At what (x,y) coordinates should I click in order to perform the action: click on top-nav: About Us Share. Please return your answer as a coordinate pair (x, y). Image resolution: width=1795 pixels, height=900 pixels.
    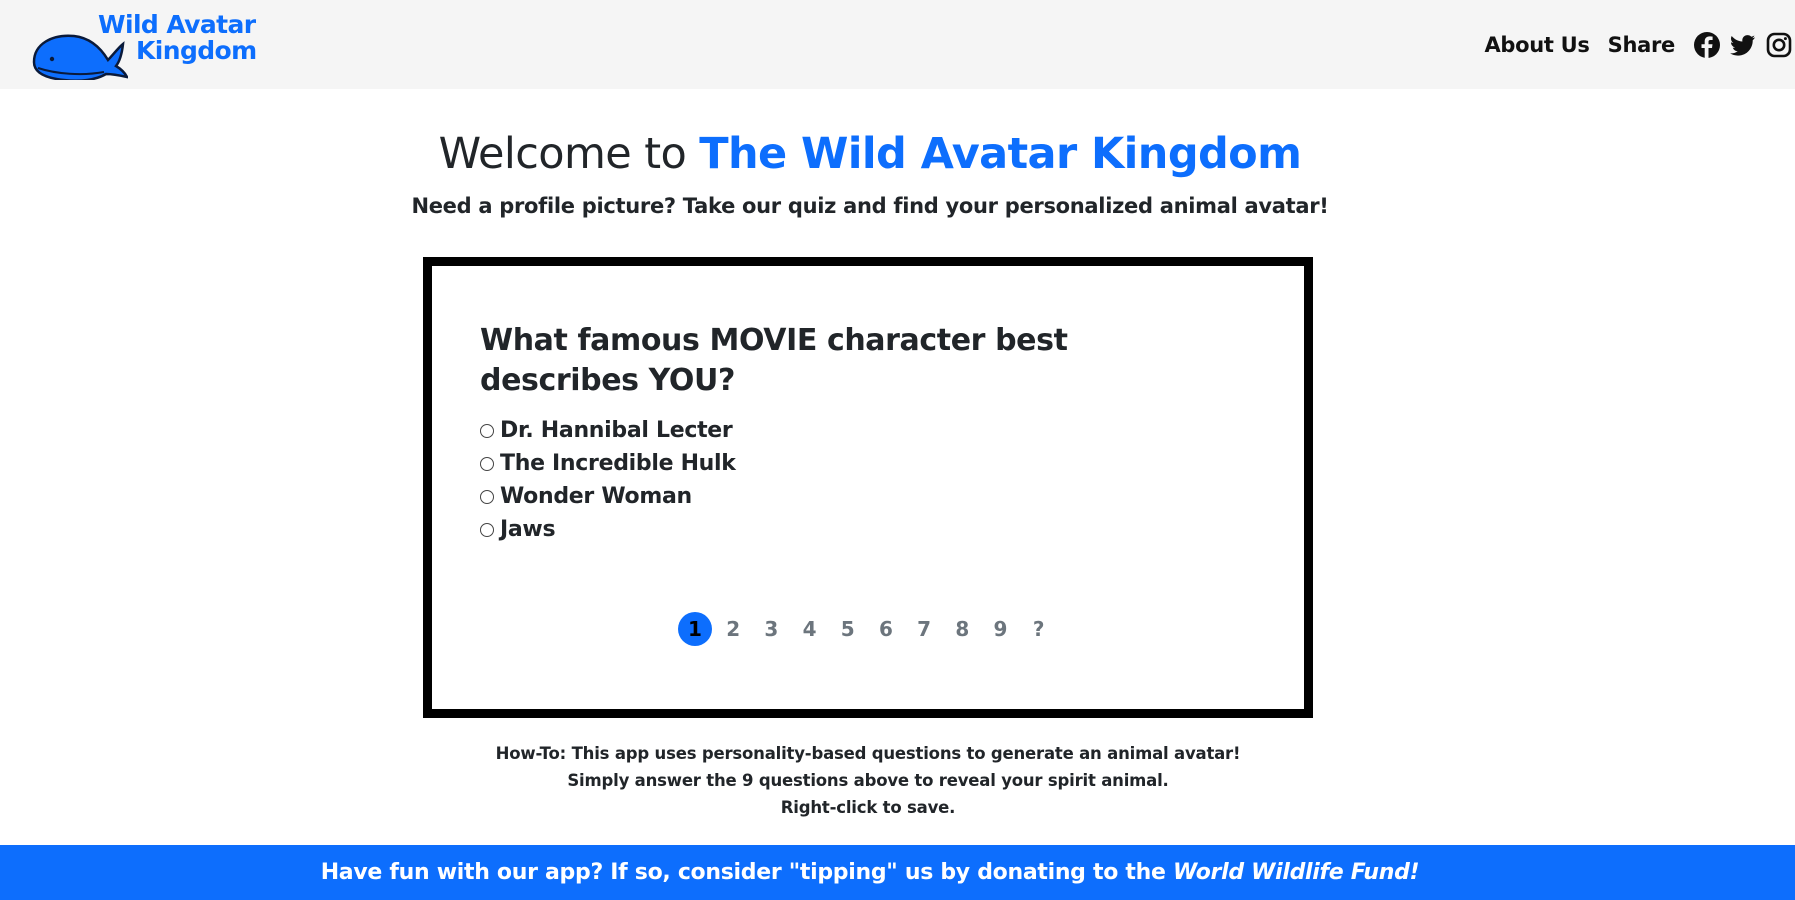
    Looking at the image, I should click on (1638, 45).